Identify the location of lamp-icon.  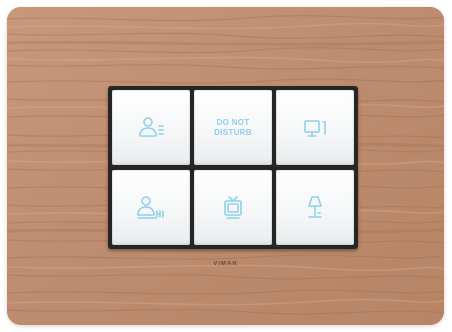
(315, 206).